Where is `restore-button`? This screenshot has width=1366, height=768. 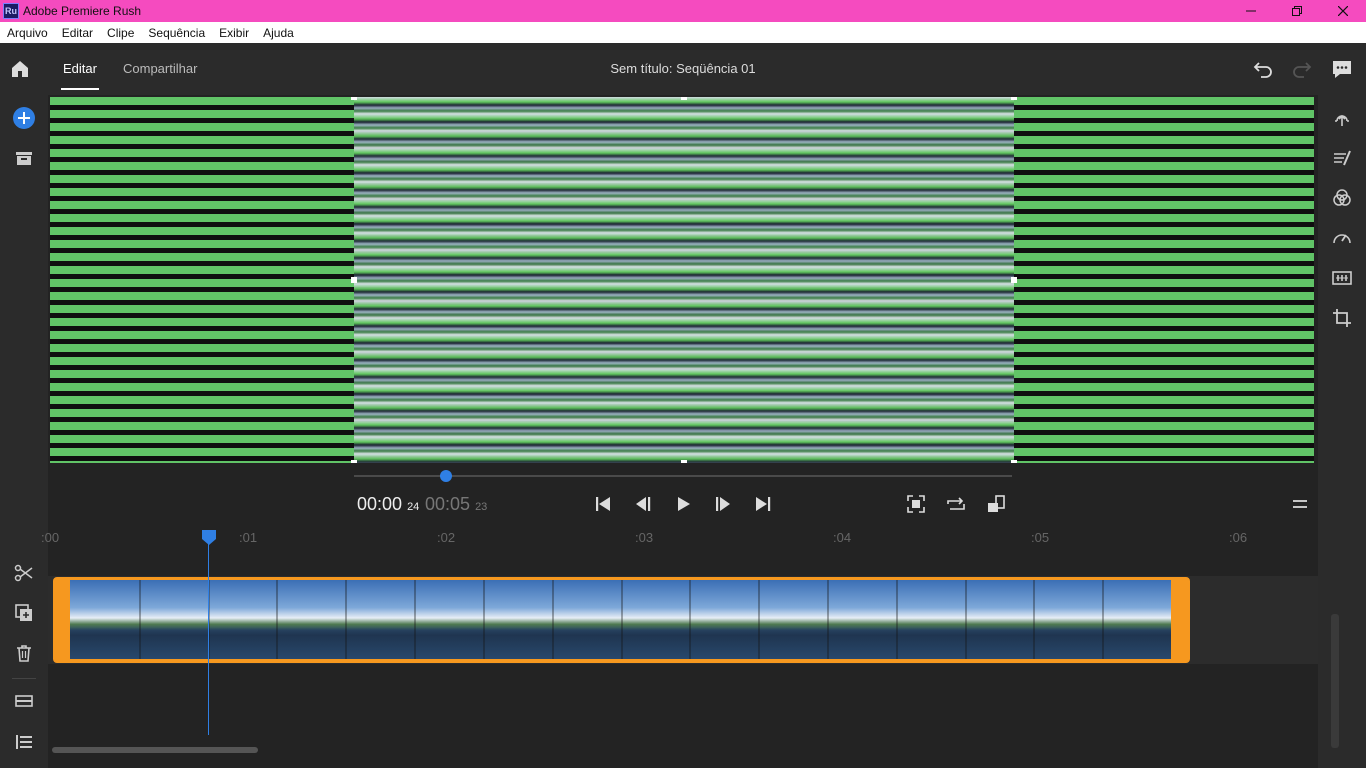 restore-button is located at coordinates (1297, 11).